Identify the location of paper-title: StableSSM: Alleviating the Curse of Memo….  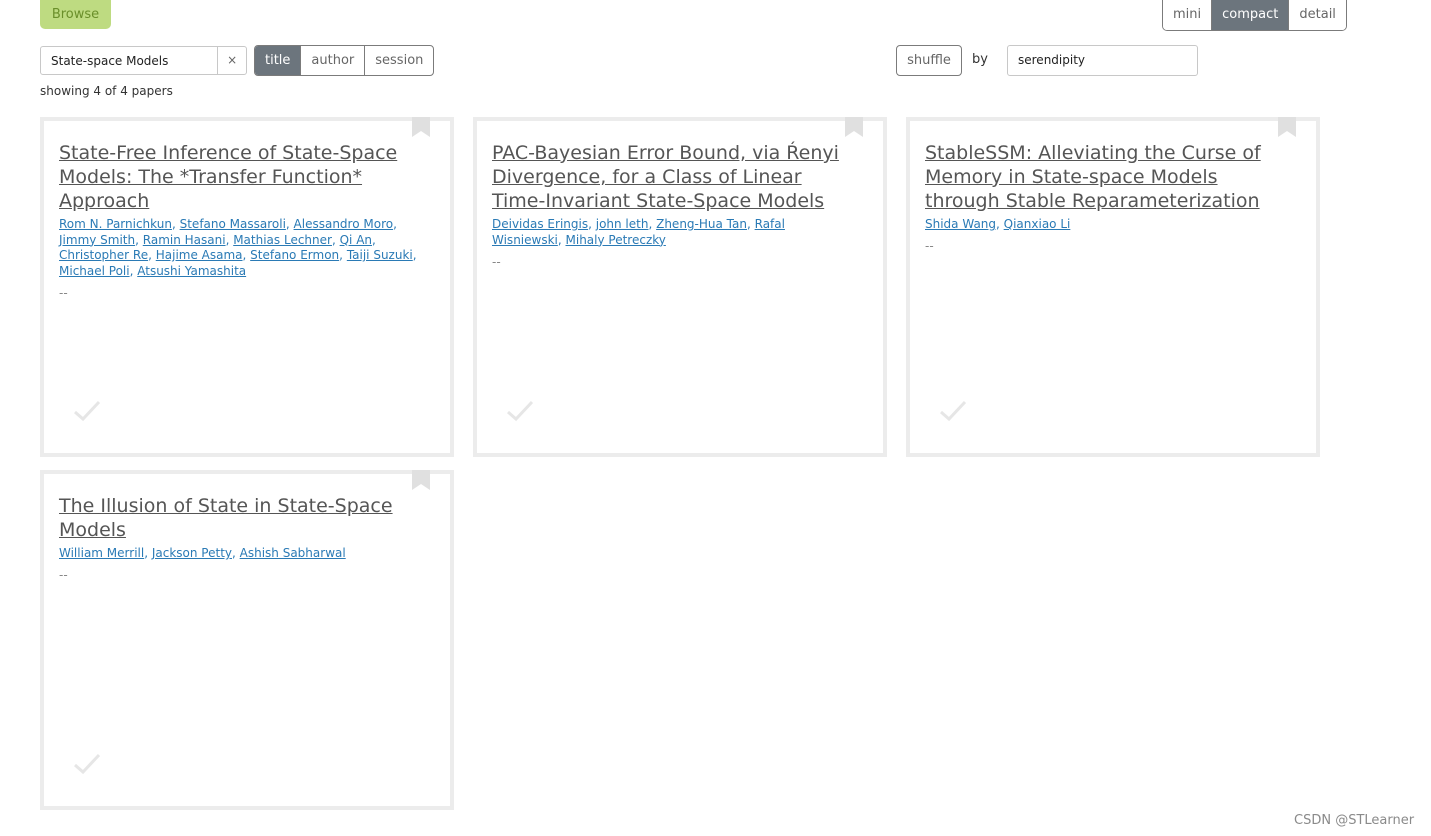
(1109, 177).